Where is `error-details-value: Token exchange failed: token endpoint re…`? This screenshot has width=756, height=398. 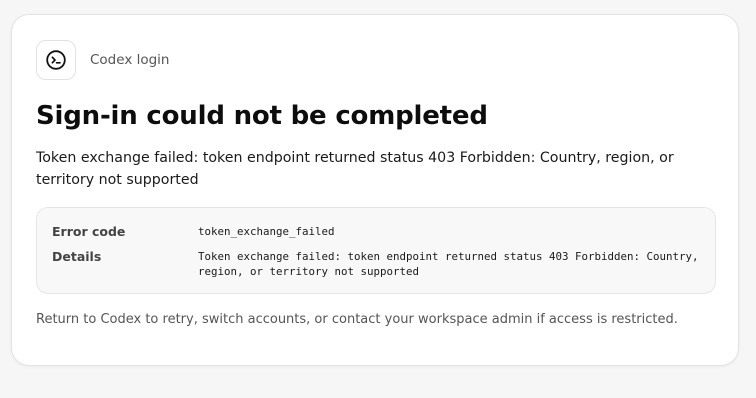 error-details-value: Token exchange failed: token endpoint re… is located at coordinates (448, 264).